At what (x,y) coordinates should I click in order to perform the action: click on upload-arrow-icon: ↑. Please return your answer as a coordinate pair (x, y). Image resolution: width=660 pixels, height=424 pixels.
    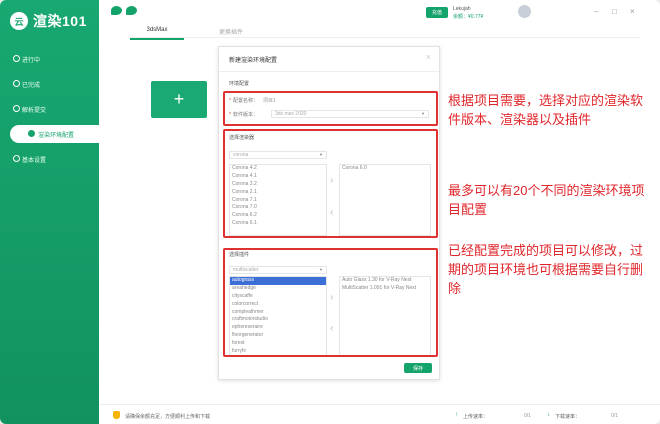
    Looking at the image, I should click on (456, 415).